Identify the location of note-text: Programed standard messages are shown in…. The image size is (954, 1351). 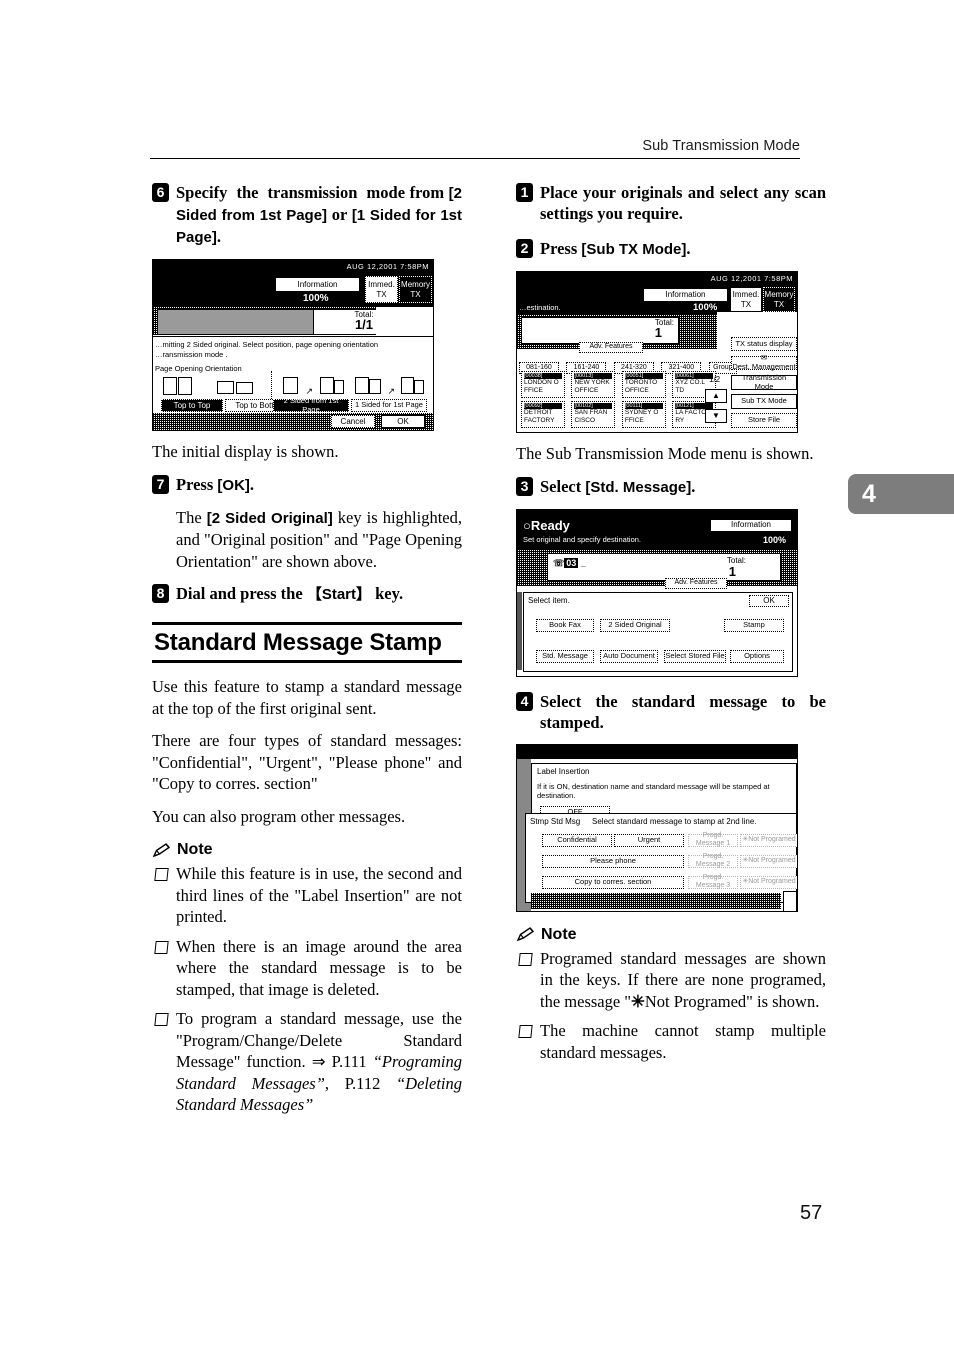
(683, 980).